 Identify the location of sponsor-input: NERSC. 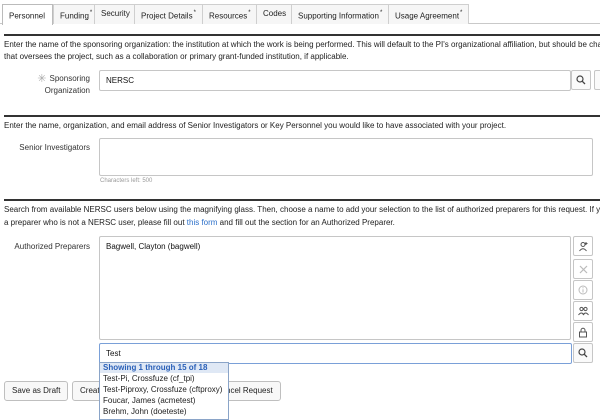
(335, 80).